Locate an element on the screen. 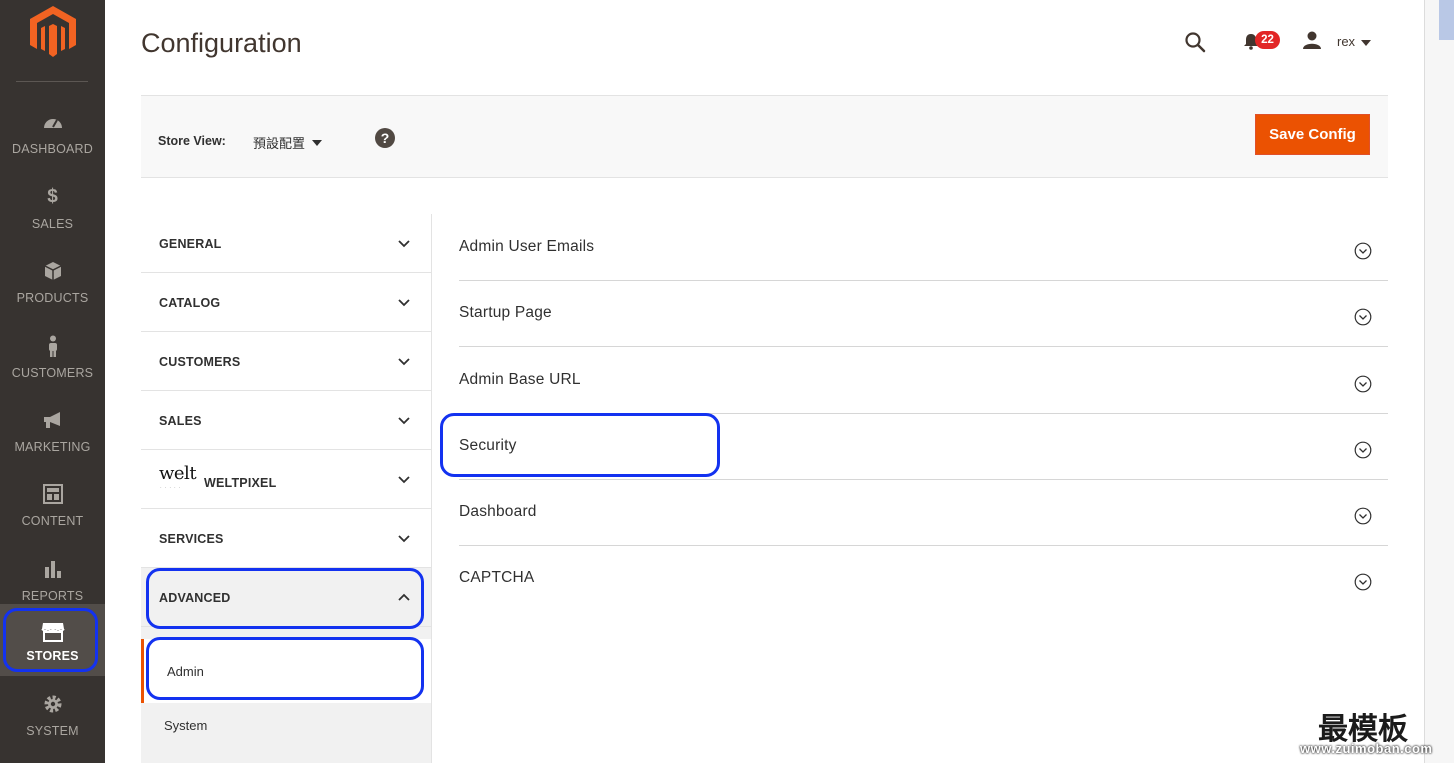 The width and height of the screenshot is (1454, 763). section-dashboard: Dashboard is located at coordinates (923, 512).